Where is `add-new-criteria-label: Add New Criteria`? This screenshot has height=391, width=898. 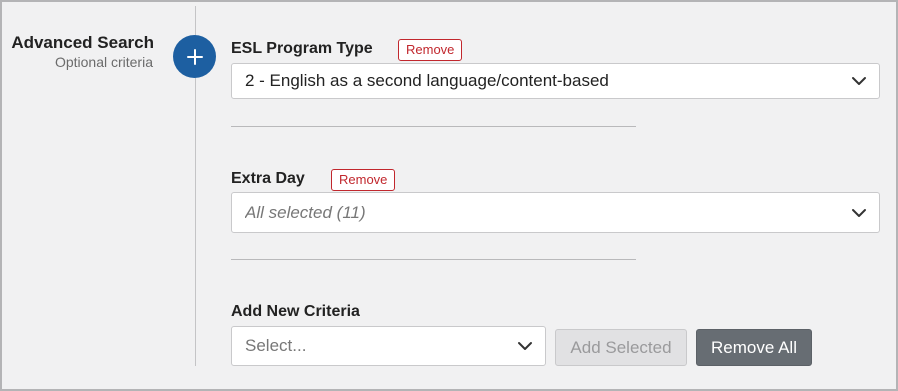 add-new-criteria-label: Add New Criteria is located at coordinates (295, 311).